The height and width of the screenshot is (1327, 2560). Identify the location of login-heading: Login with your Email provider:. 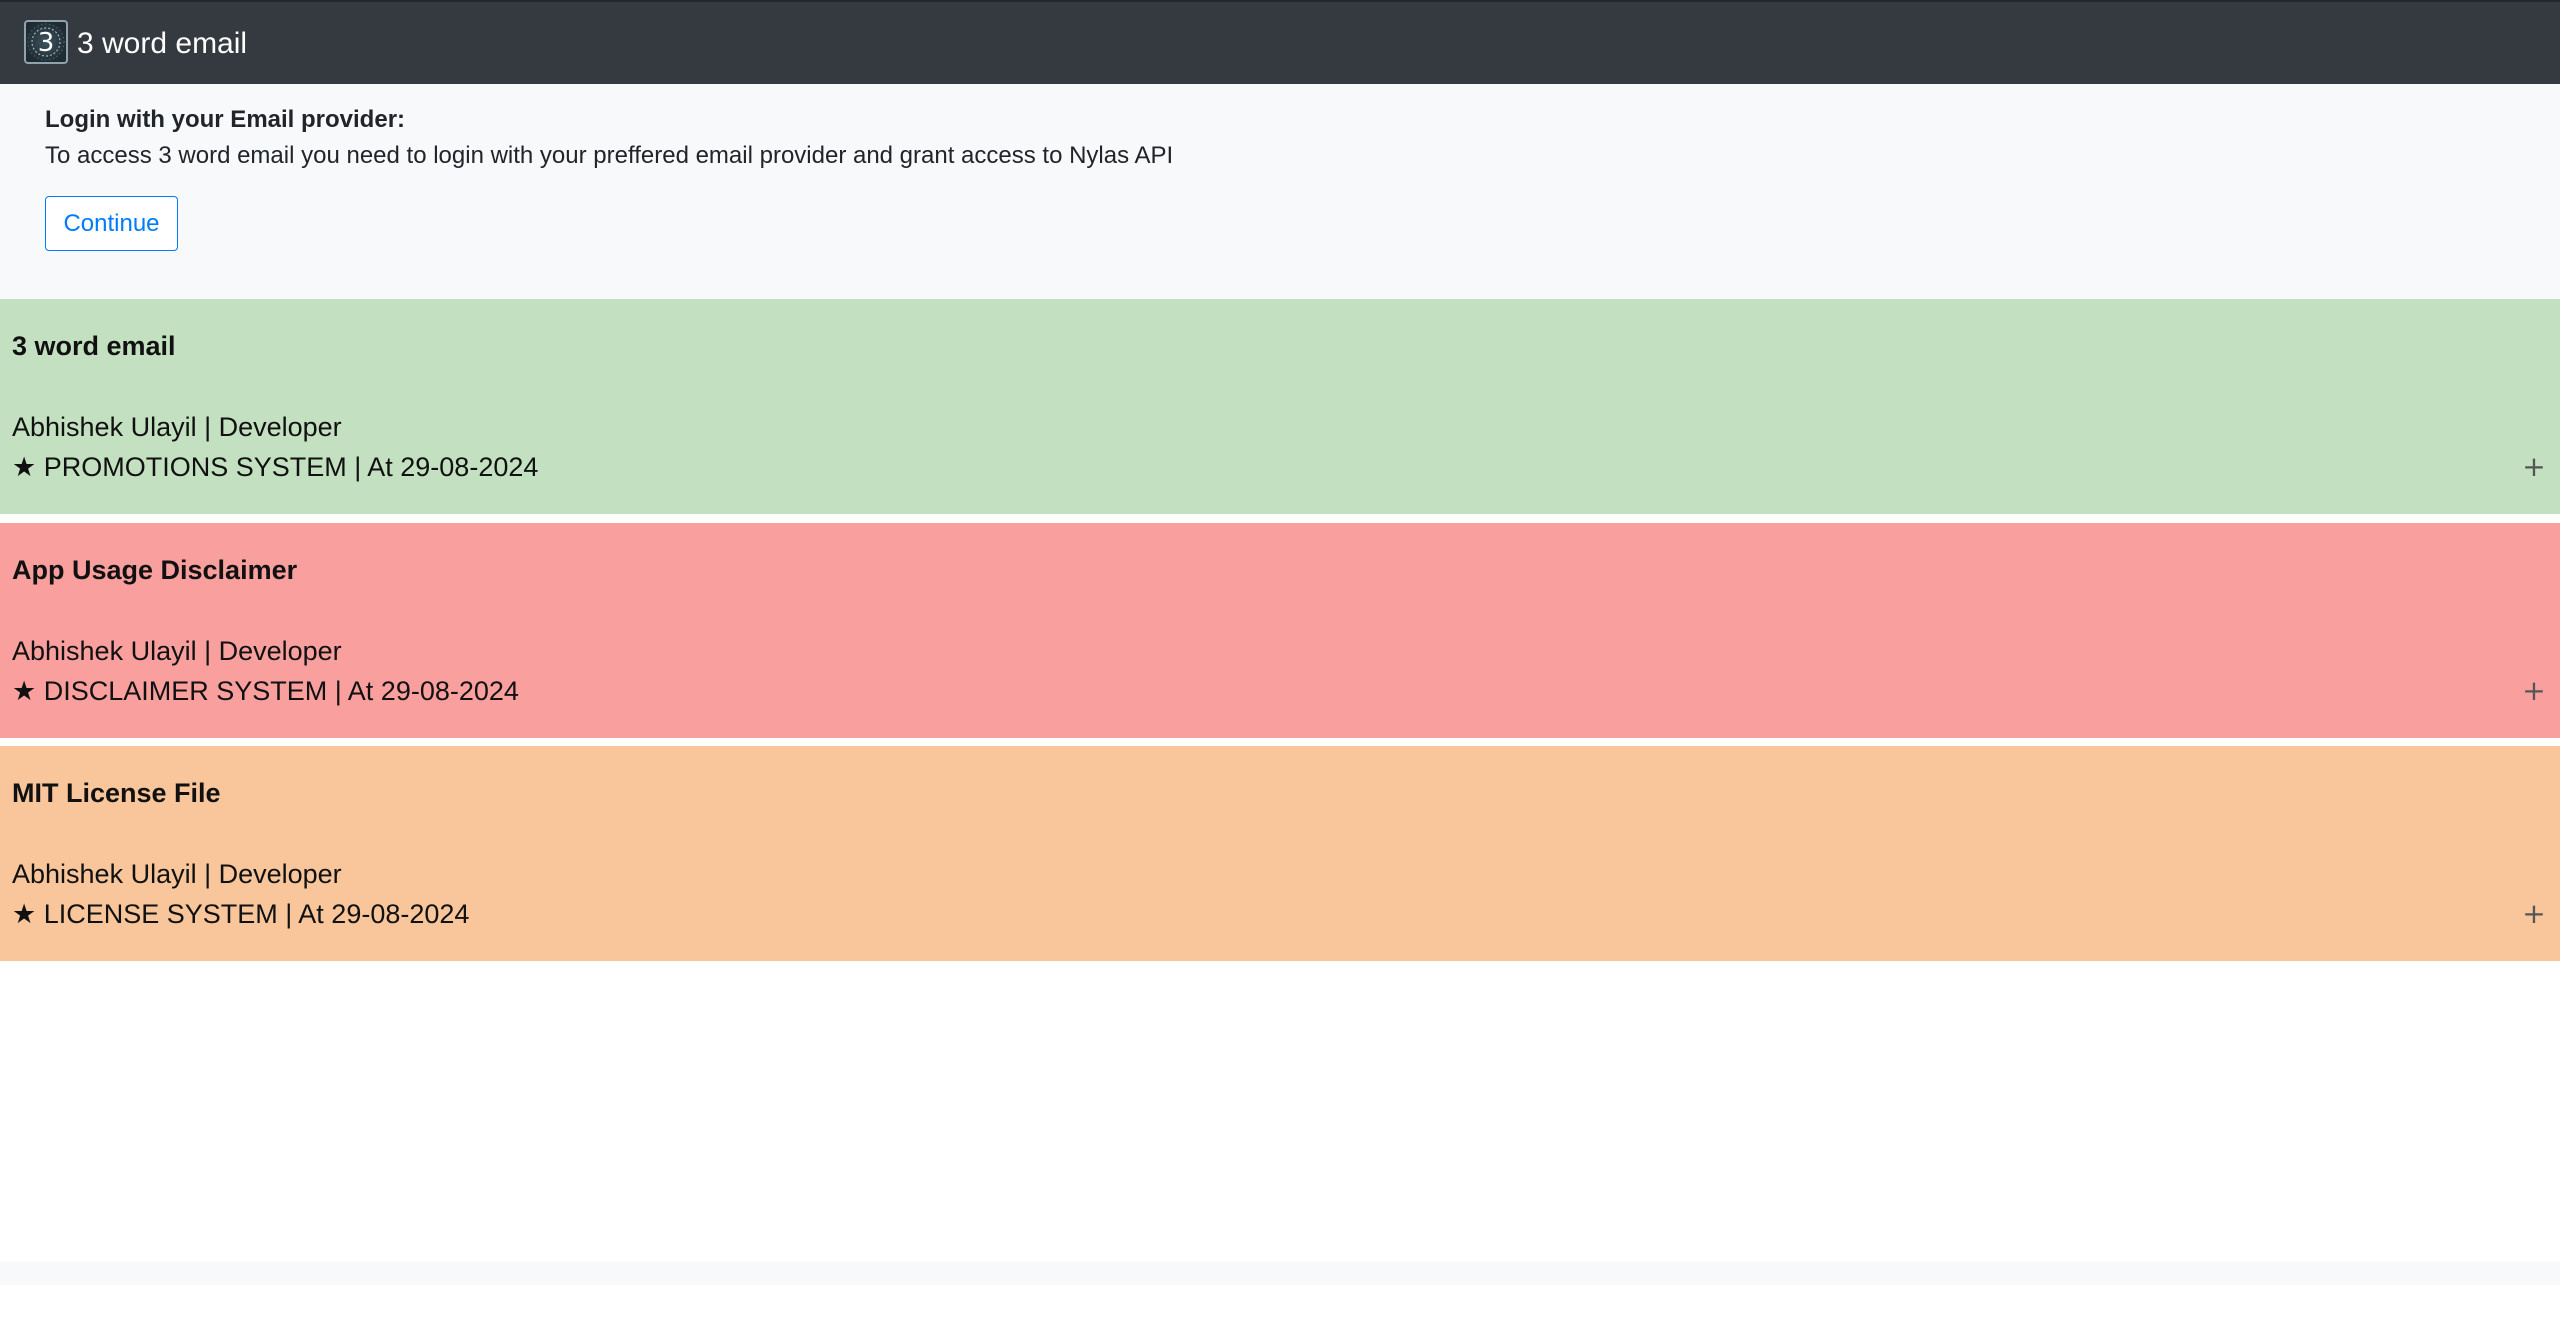
(225, 119).